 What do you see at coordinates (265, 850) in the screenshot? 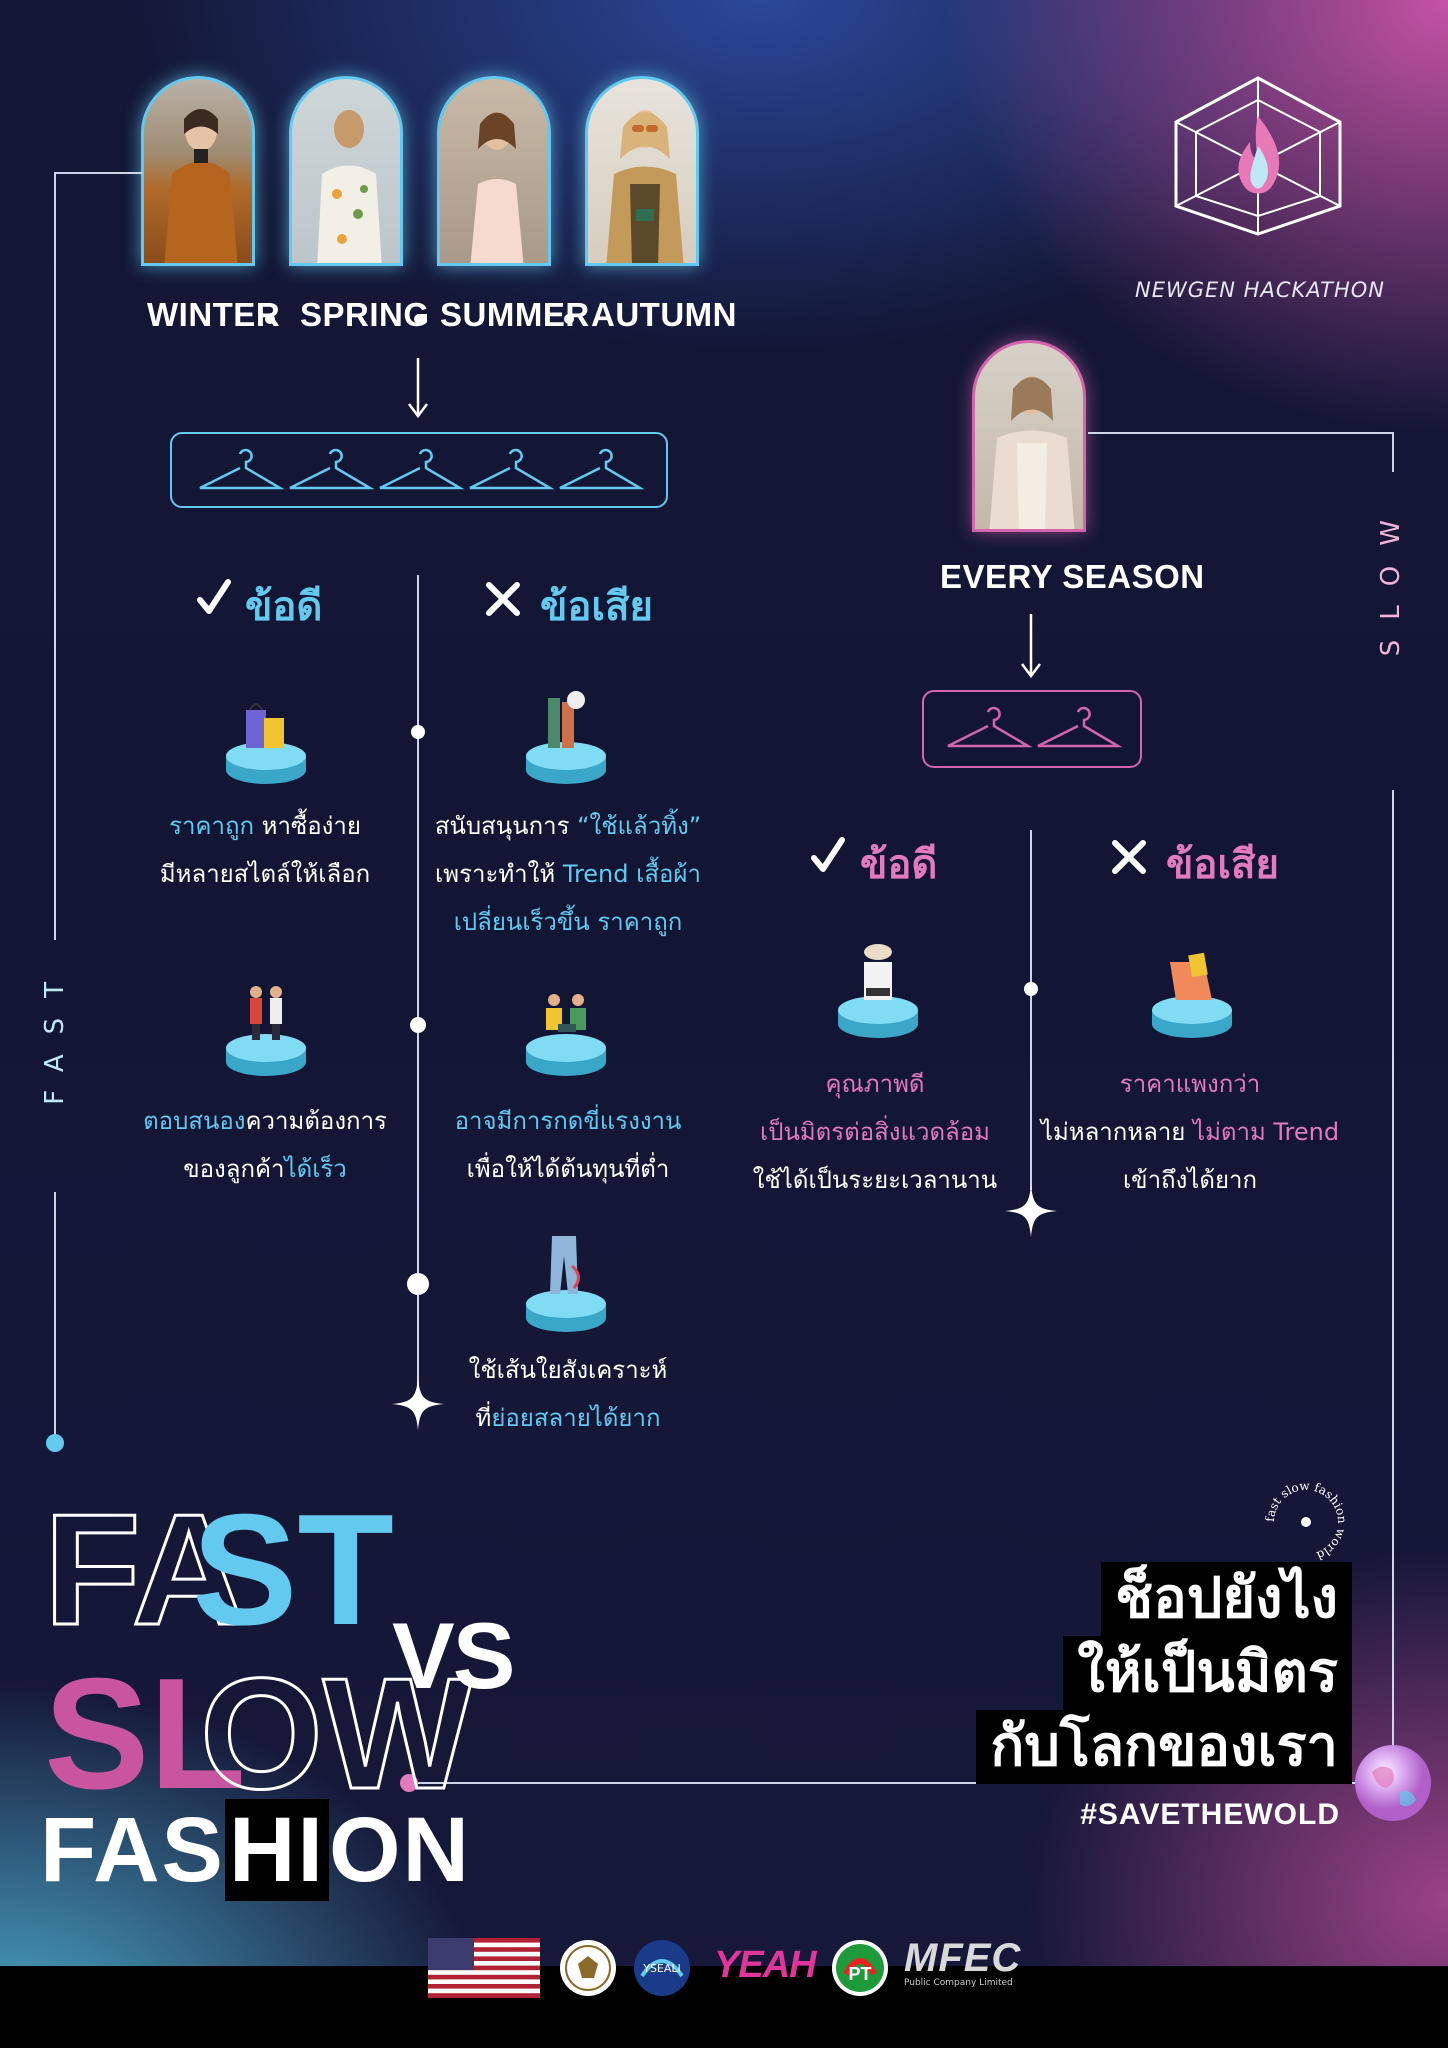
I see `fast-pro-1: ราคาถูก หาซื้อง่าย มีหลายสไตล์ให้เลือก` at bounding box center [265, 850].